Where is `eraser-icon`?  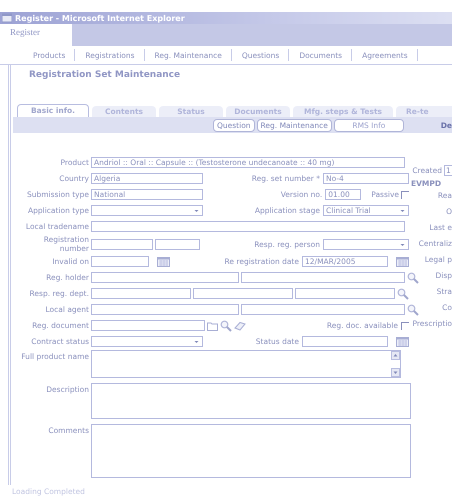 eraser-icon is located at coordinates (240, 325).